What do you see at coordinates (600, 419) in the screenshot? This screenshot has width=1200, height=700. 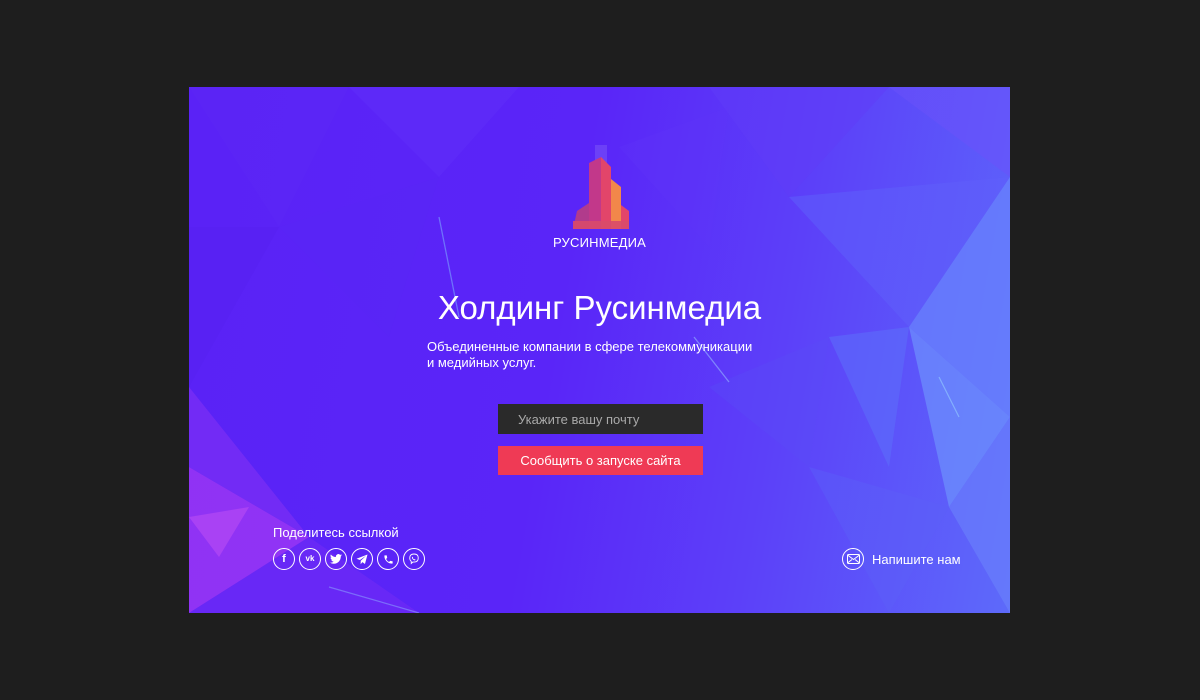 I see `email-input` at bounding box center [600, 419].